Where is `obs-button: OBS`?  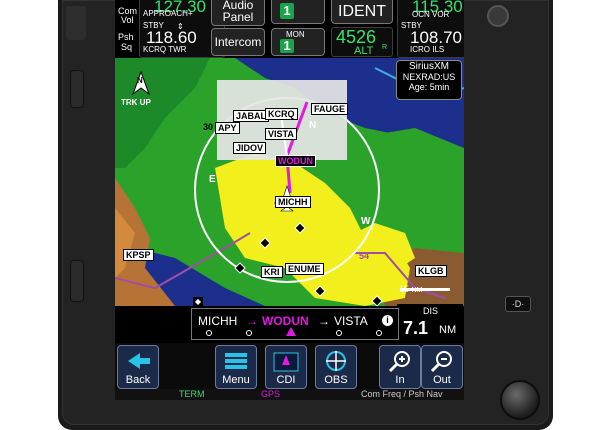 obs-button: OBS is located at coordinates (336, 367).